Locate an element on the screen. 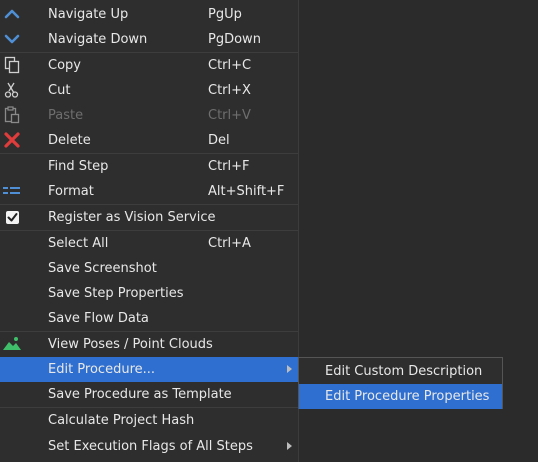 The image size is (538, 462). menu-item-shortcut: Del is located at coordinates (219, 140).